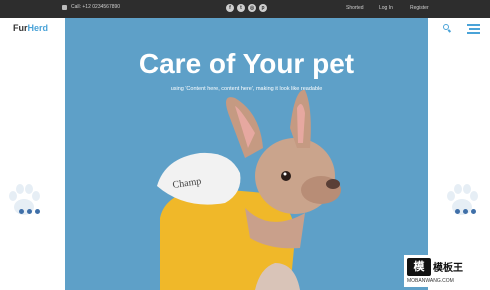 Image resolution: width=490 pixels, height=290 pixels. What do you see at coordinates (386, 8) in the screenshot?
I see `login-link: Log In` at bounding box center [386, 8].